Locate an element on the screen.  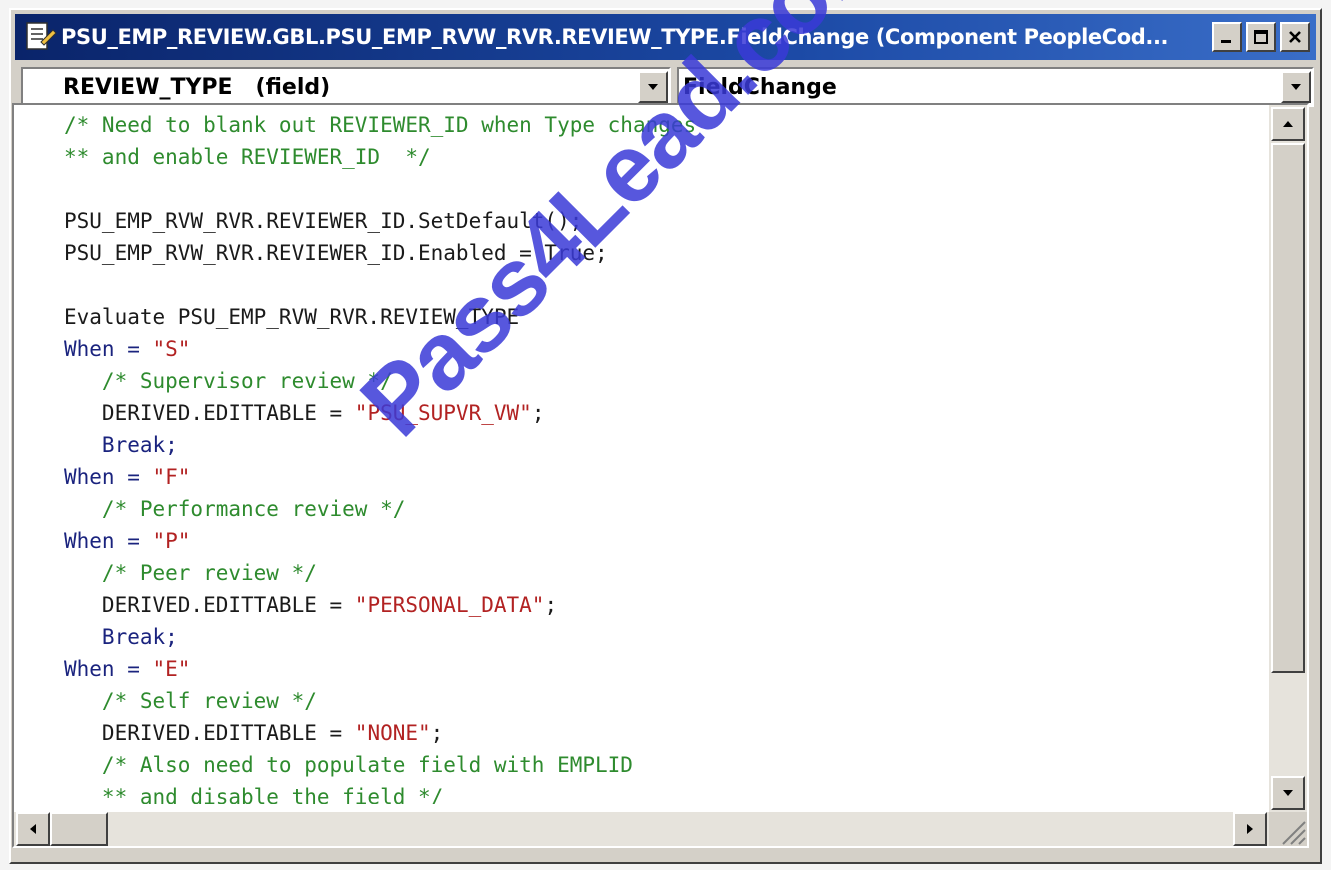
arrow-up-icon is located at coordinates (1288, 124).